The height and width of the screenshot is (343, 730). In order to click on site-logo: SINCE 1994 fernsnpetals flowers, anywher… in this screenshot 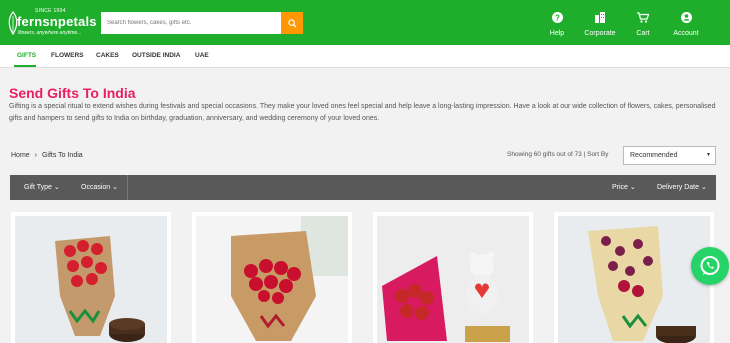, I will do `click(52, 23)`.